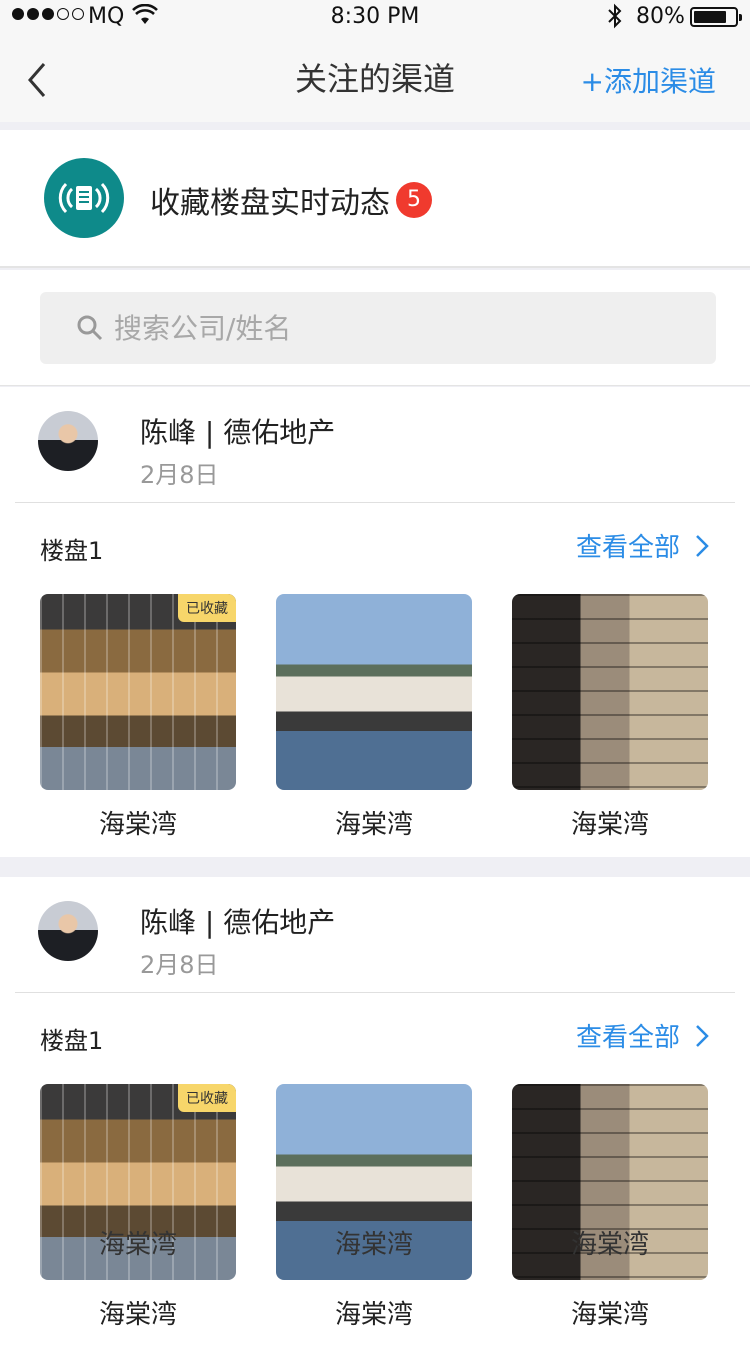 Image resolution: width=750 pixels, height=1349 pixels. What do you see at coordinates (138, 1182) in the screenshot?
I see `property-image: 已收藏 海棠湾` at bounding box center [138, 1182].